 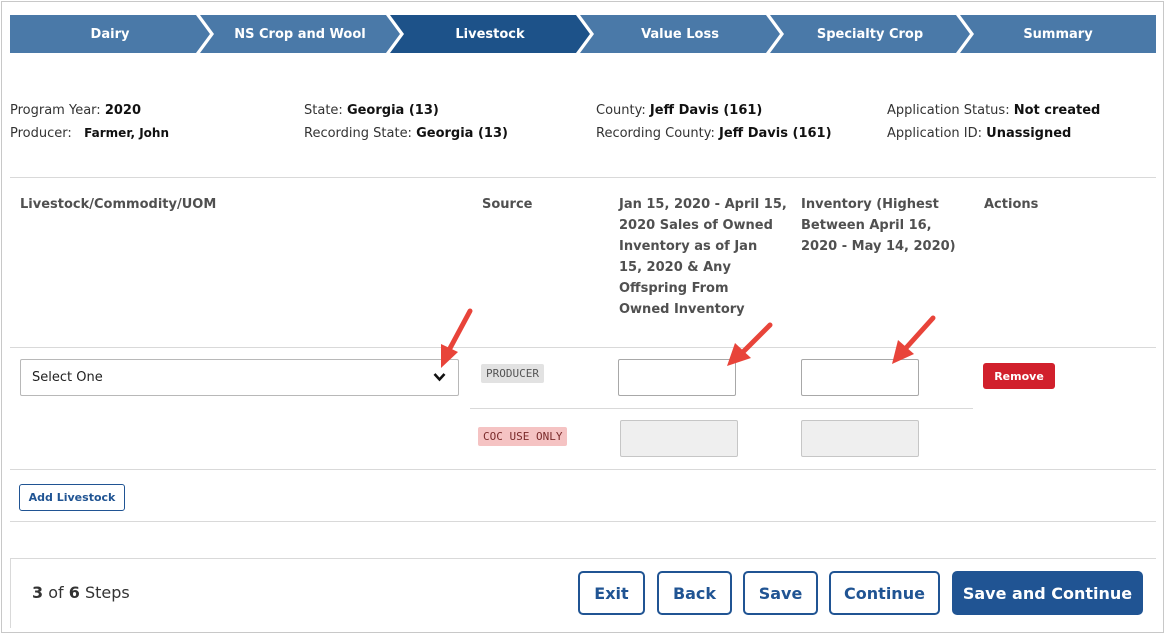 I want to click on header-livestock: Livestock/Commodity/UOM, so click(x=118, y=204).